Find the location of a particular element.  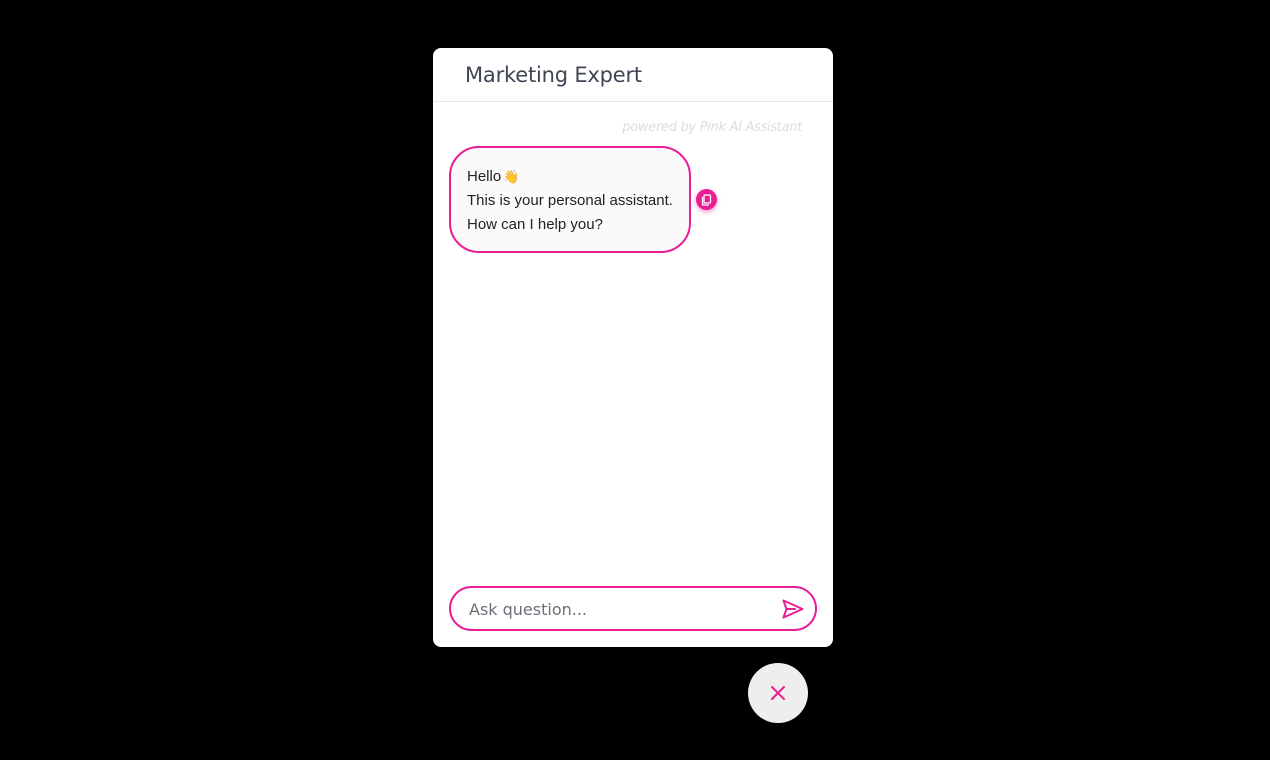

question-input is located at coordinates (619, 609).